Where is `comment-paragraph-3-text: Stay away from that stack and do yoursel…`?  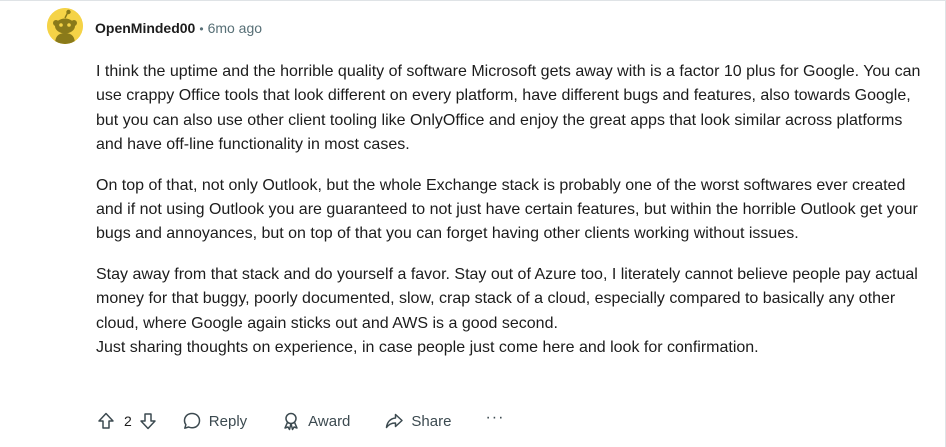
comment-paragraph-3-text: Stay away from that stack and do yoursel… is located at coordinates (507, 298).